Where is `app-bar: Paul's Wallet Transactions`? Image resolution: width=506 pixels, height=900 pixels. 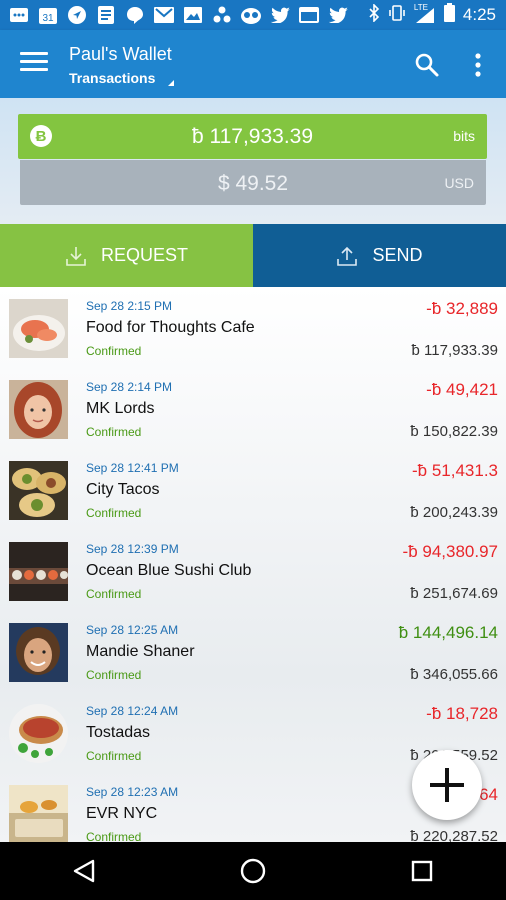 app-bar: Paul's Wallet Transactions is located at coordinates (253, 64).